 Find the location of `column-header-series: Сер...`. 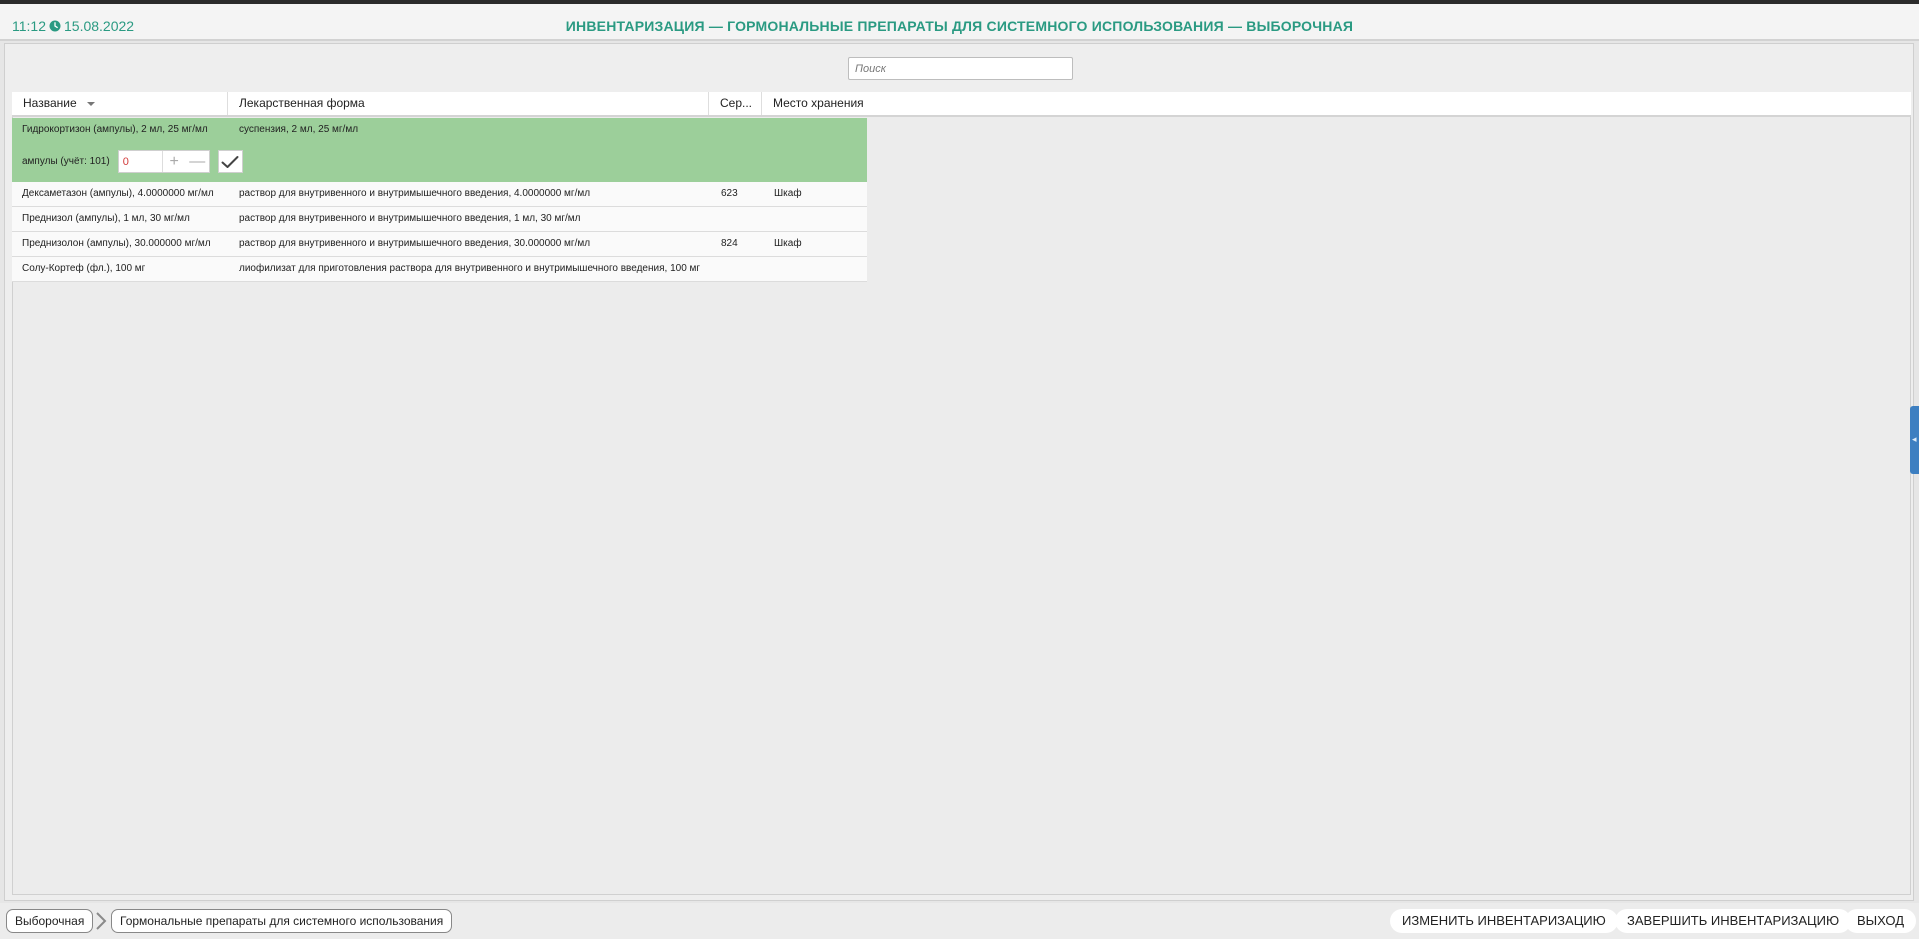

column-header-series: Сер... is located at coordinates (735, 103).